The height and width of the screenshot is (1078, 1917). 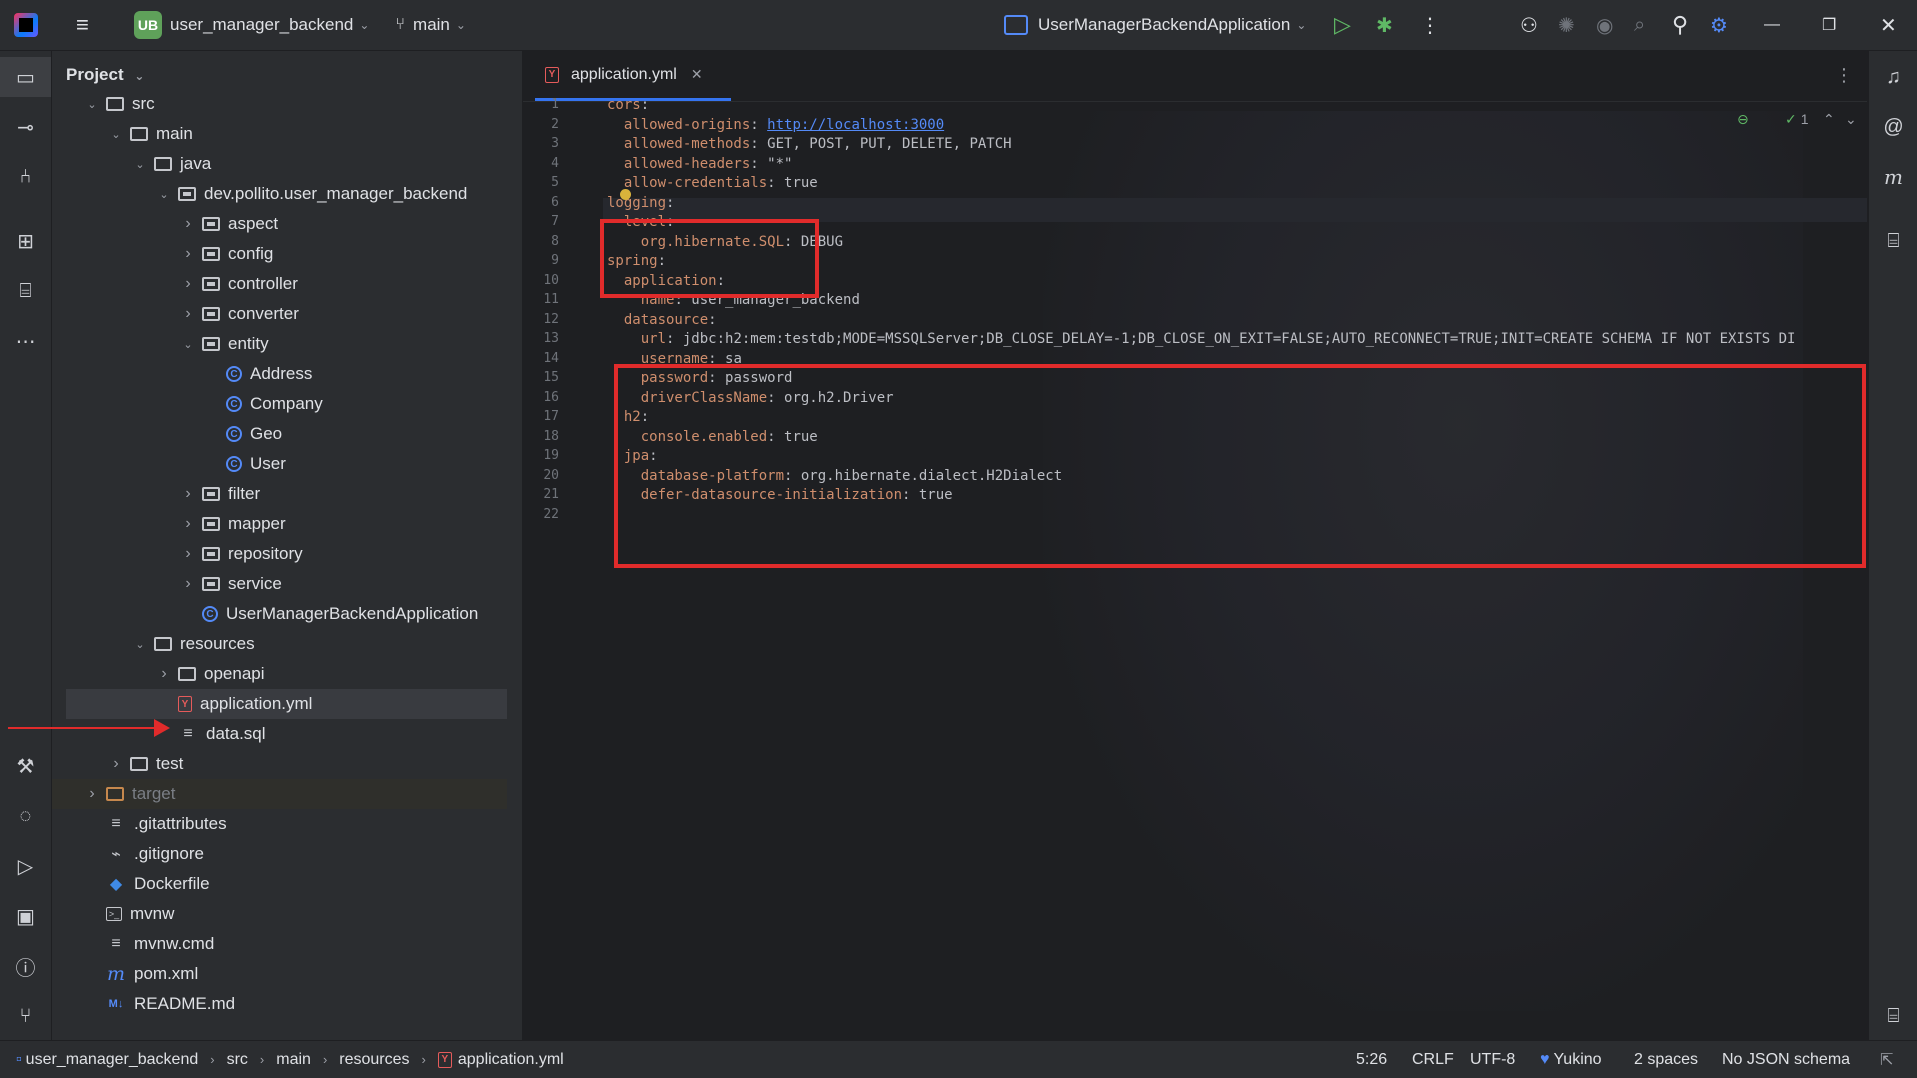 I want to click on tree-item-entity: ⌄ entity, so click(x=279, y=344).